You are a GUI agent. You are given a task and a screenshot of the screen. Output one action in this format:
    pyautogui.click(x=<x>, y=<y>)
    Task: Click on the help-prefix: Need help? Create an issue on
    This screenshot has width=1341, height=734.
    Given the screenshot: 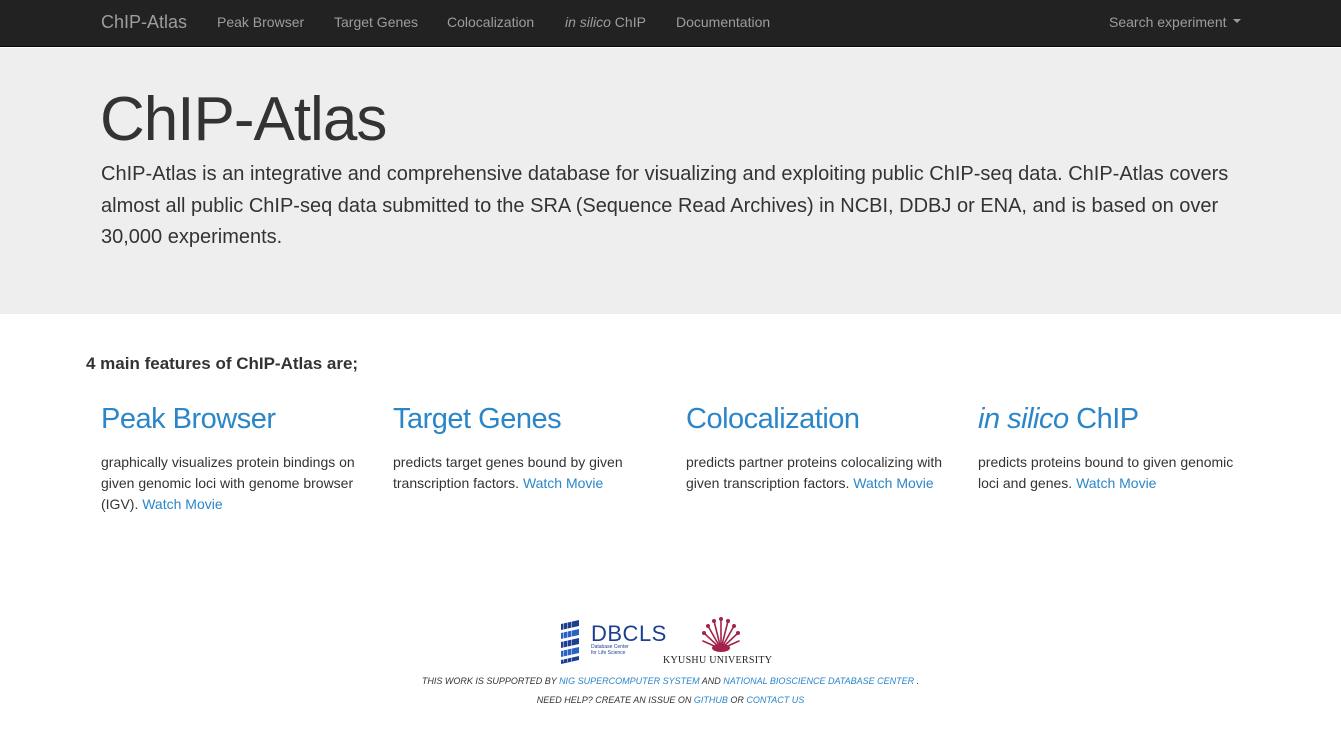 What is the action you would take?
    pyautogui.click(x=615, y=700)
    